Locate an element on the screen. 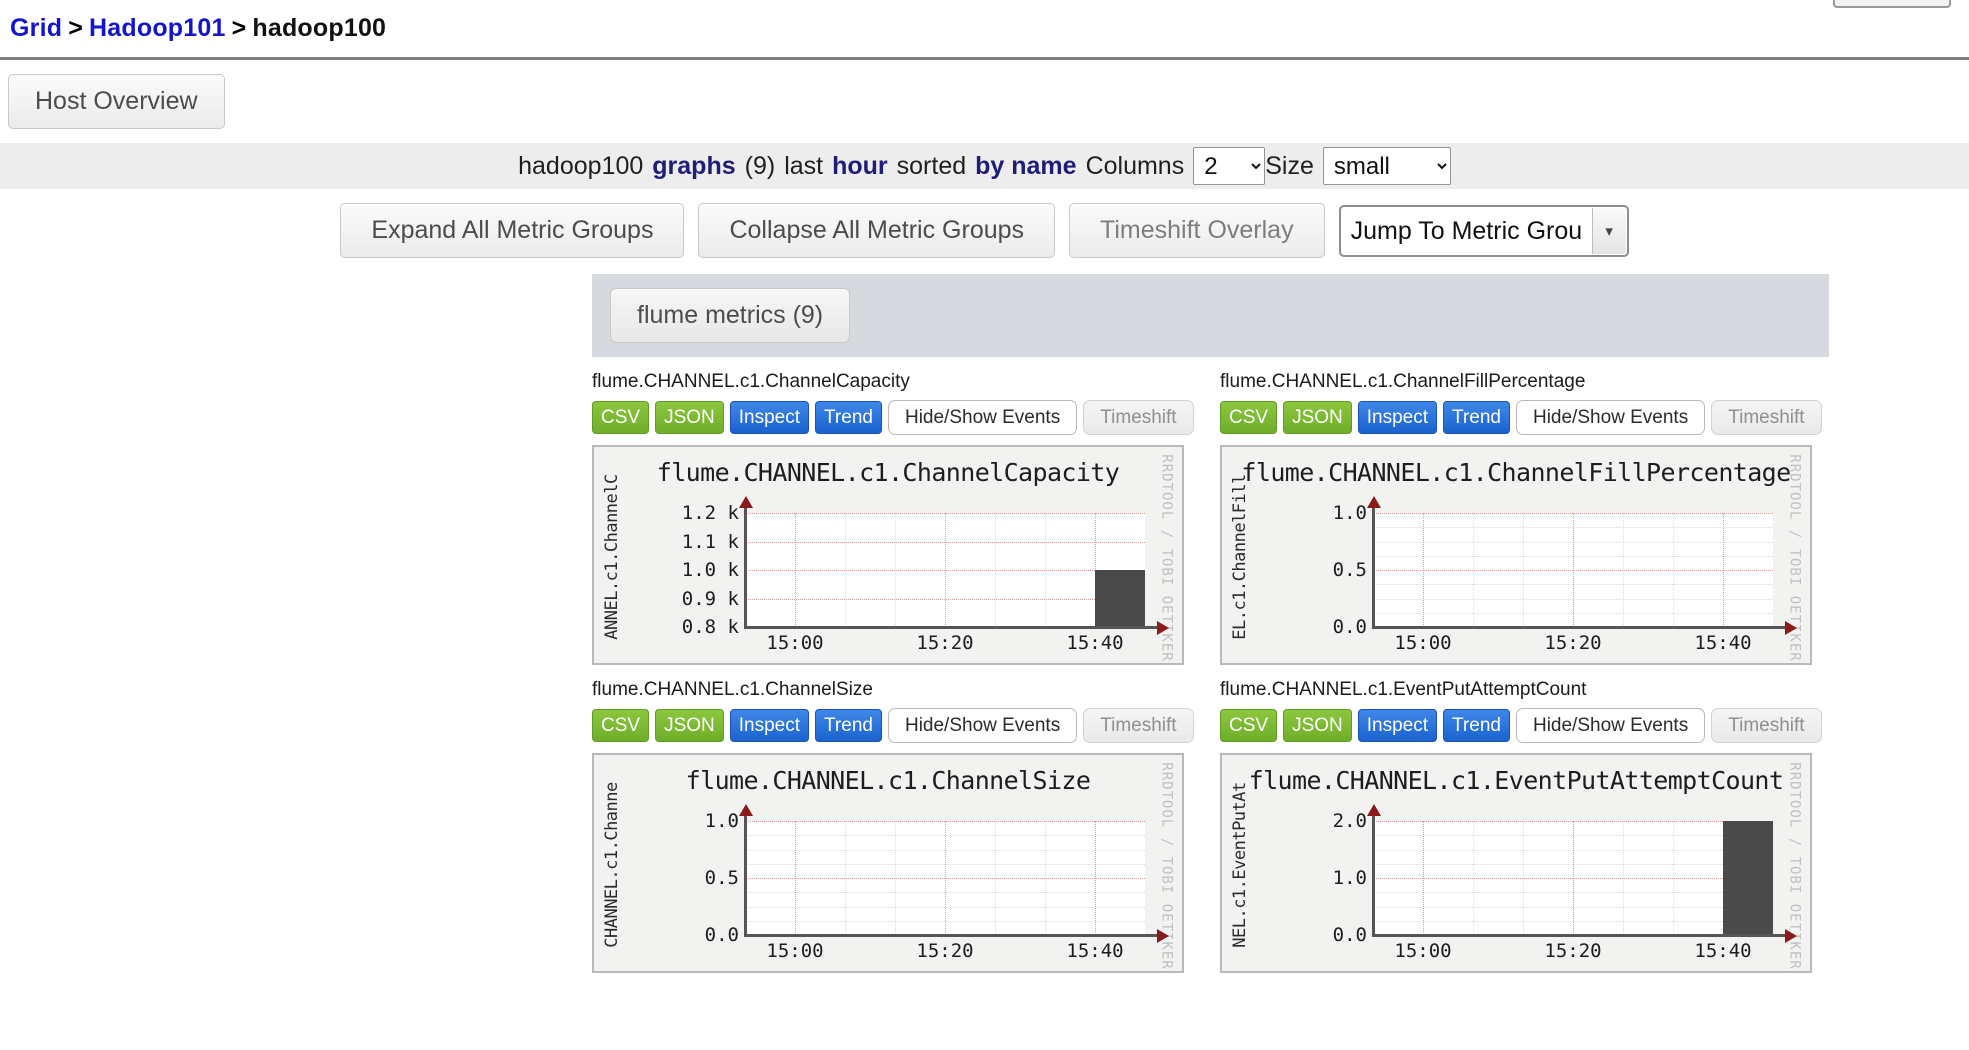 The width and height of the screenshot is (1969, 1050). y-axis-tick: 0.5 is located at coordinates (1349, 570).